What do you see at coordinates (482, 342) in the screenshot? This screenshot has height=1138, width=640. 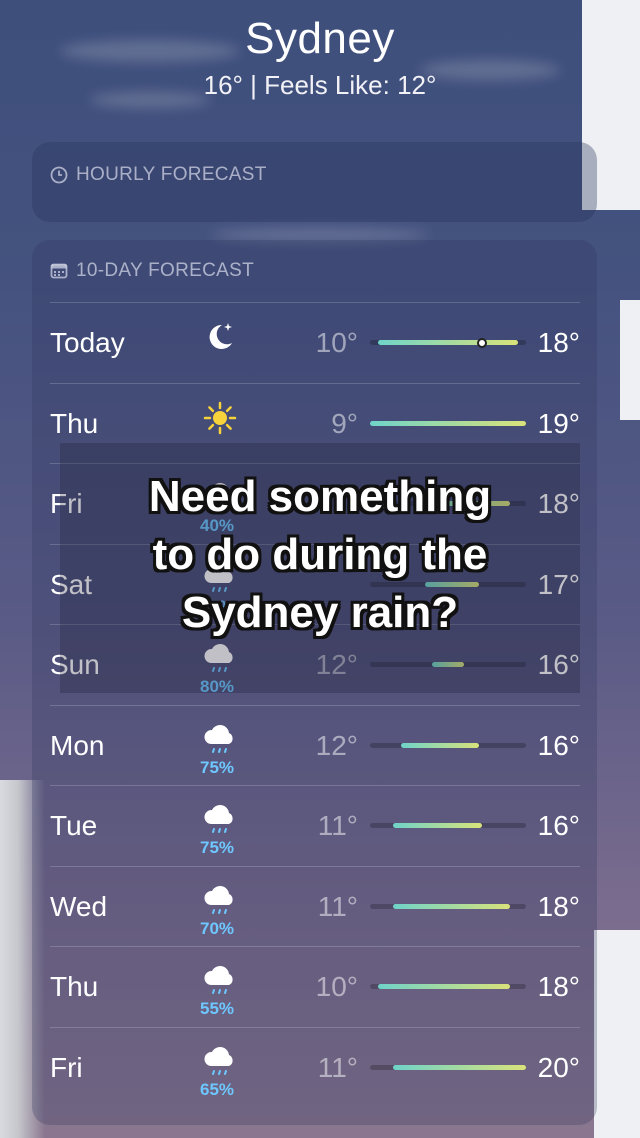 I see `current-temperature-dot` at bounding box center [482, 342].